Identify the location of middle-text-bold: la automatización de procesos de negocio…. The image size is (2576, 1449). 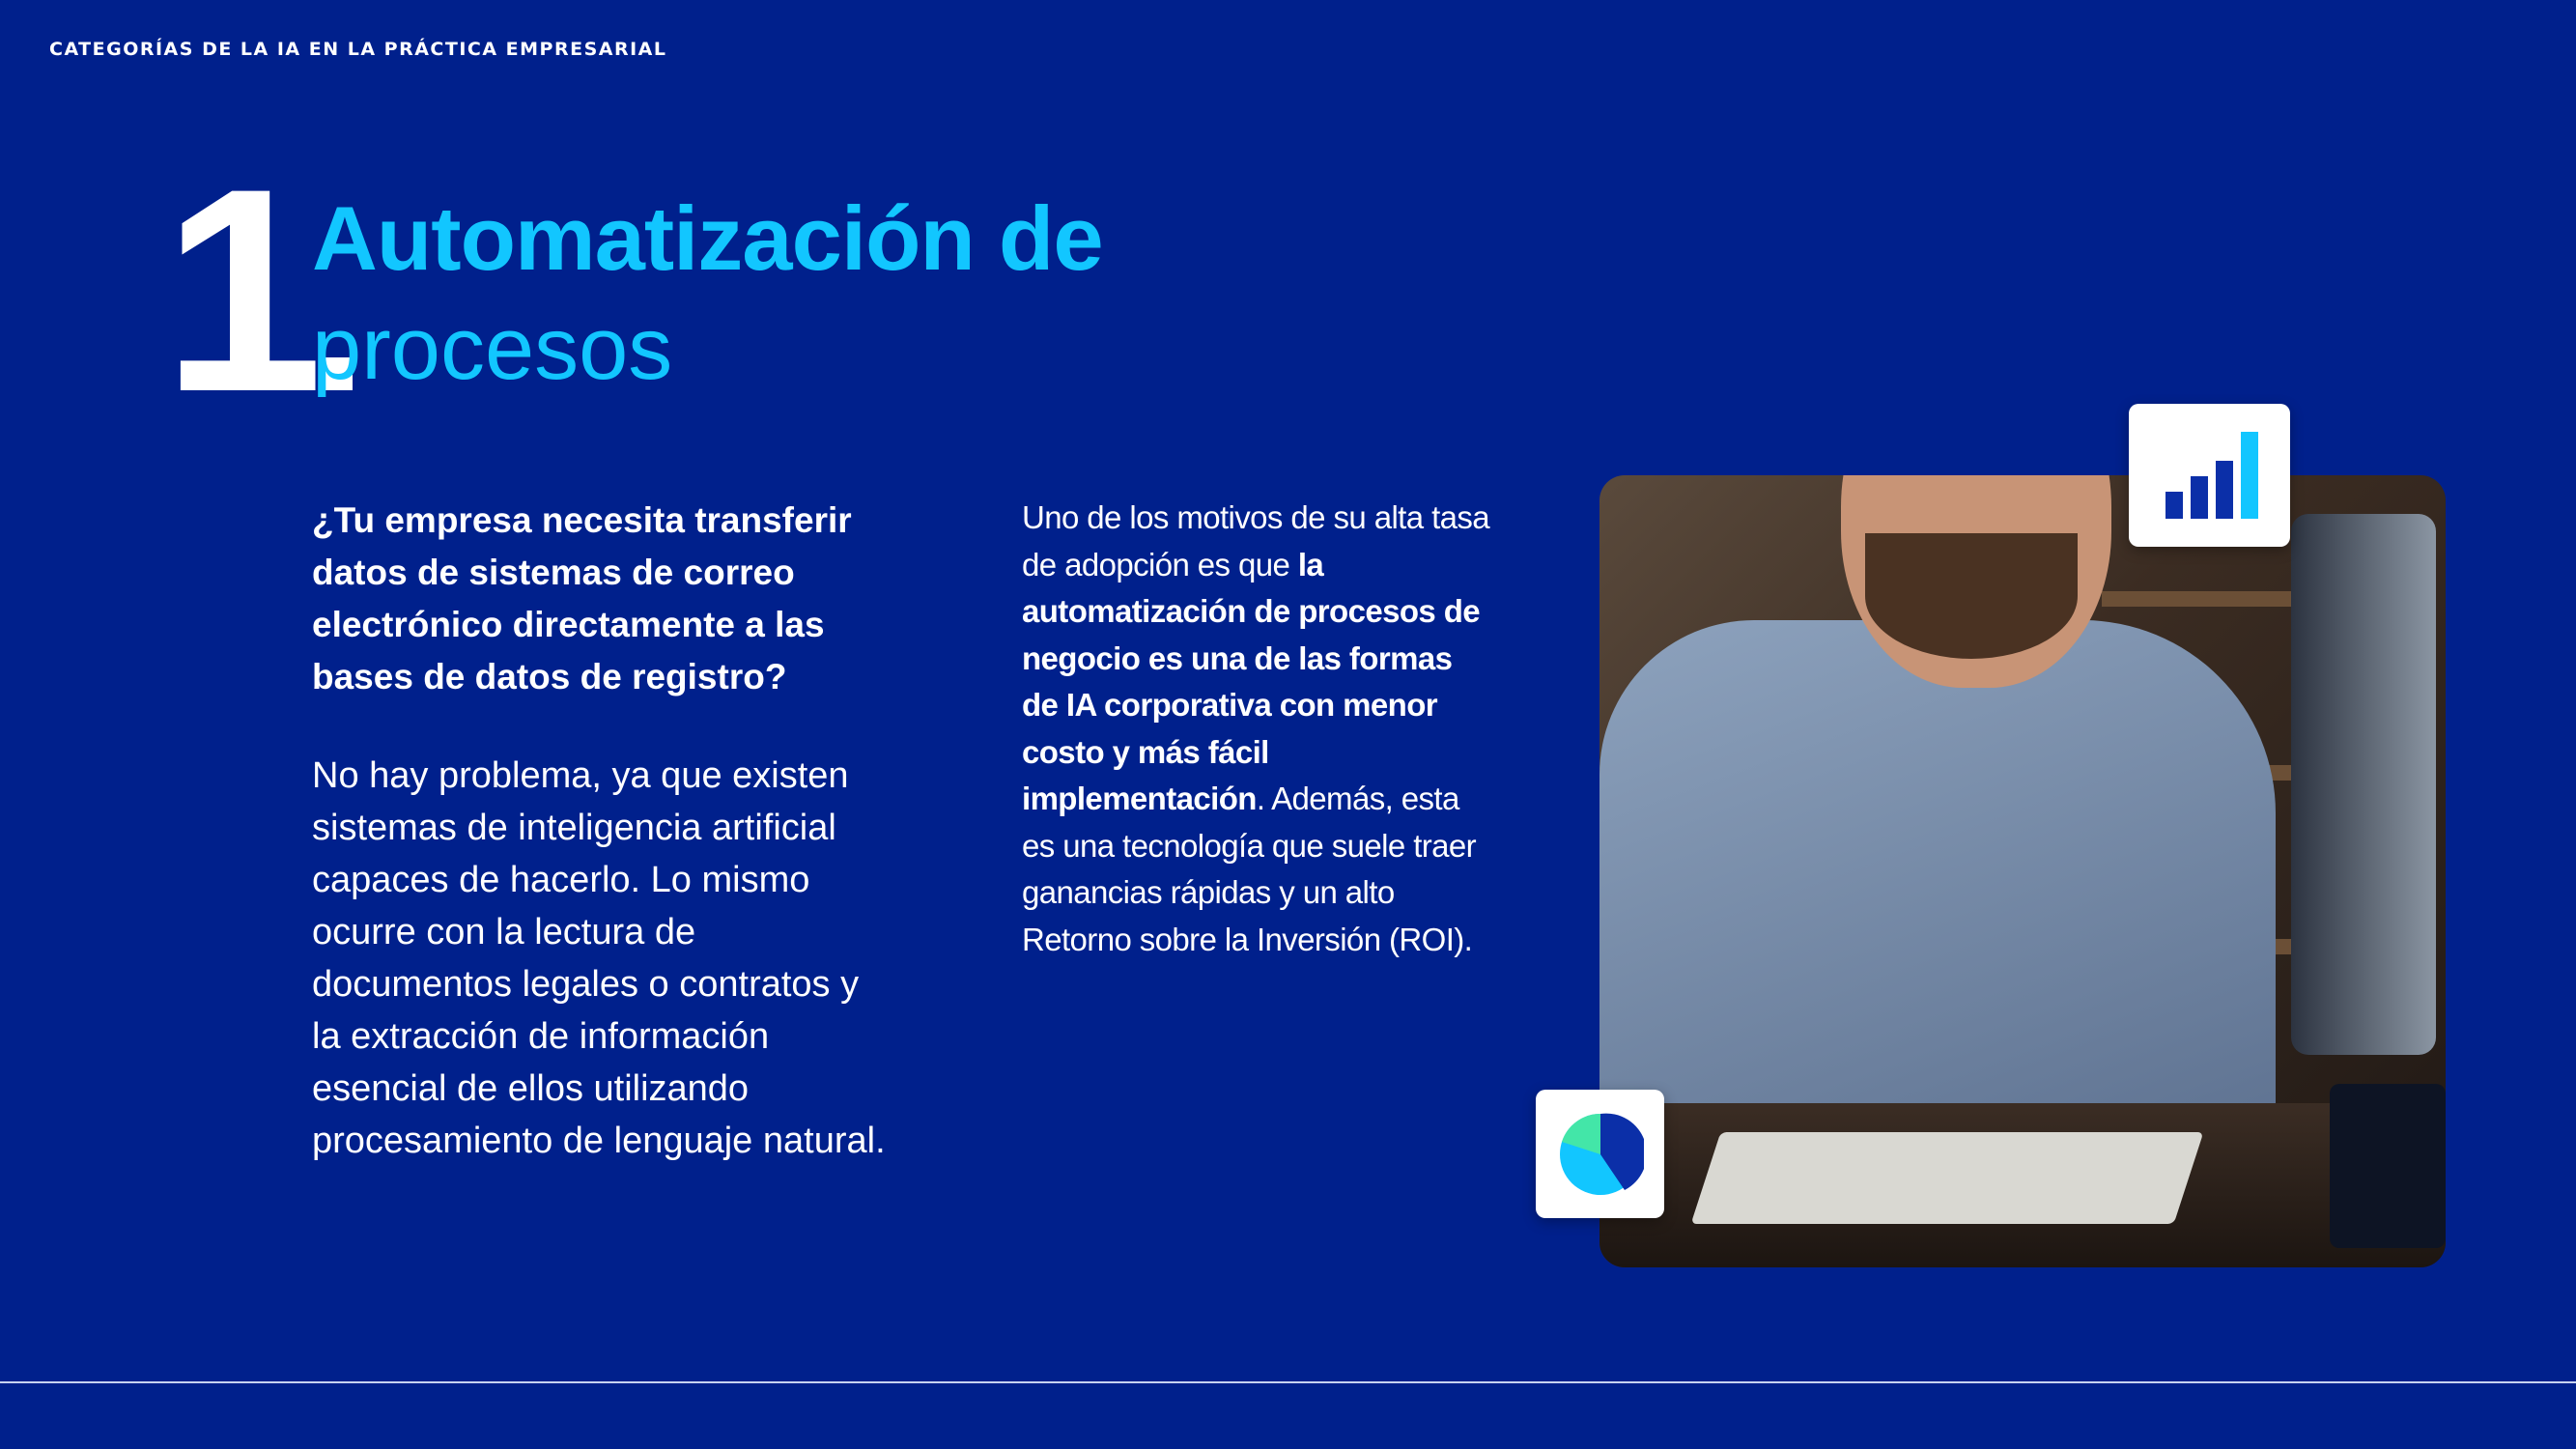
(1251, 681).